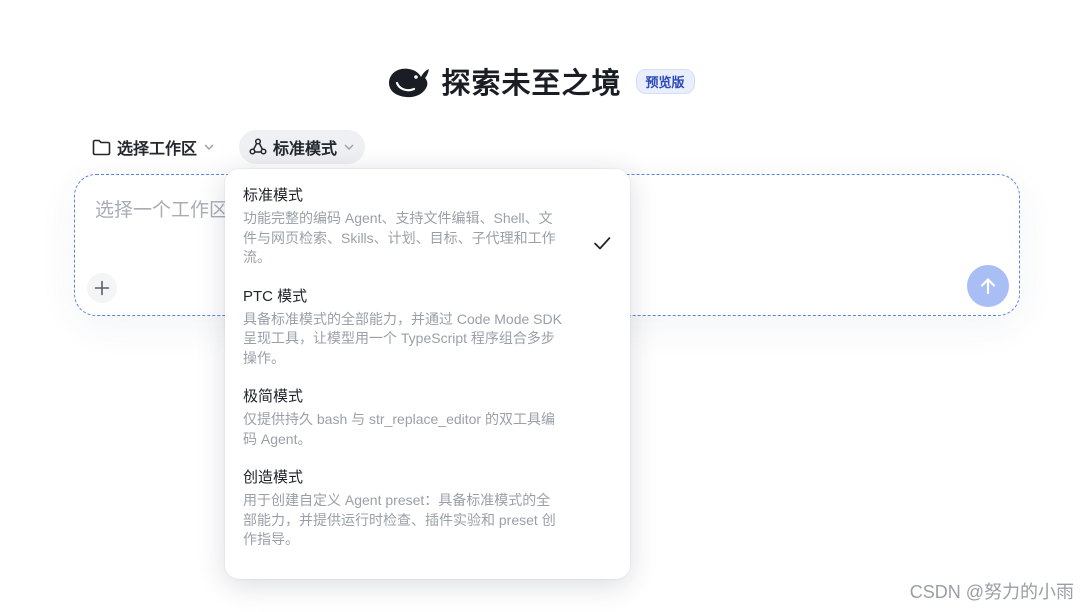 This screenshot has width=1080, height=612. I want to click on arrow-up-icon, so click(988, 286).